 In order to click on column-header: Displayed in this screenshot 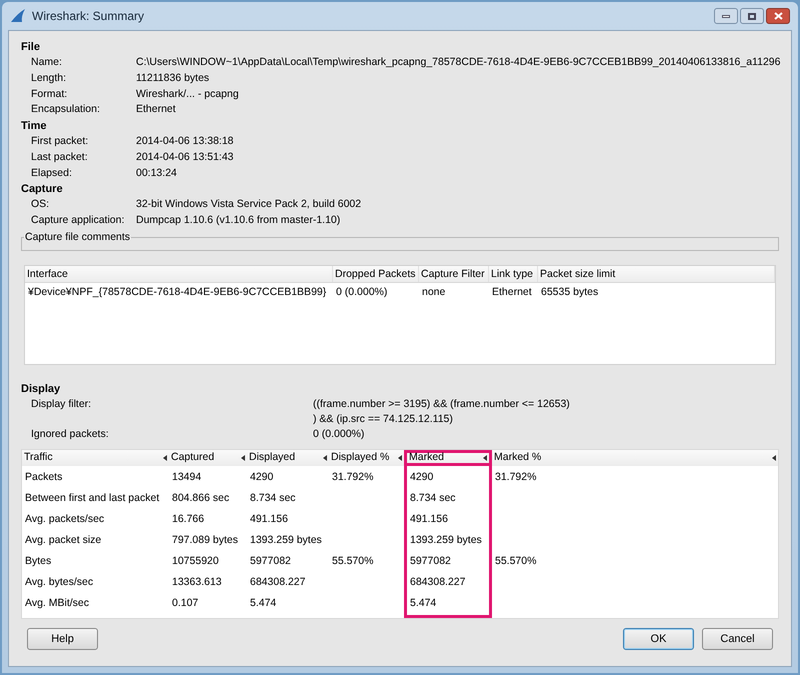, I will do `click(288, 458)`.